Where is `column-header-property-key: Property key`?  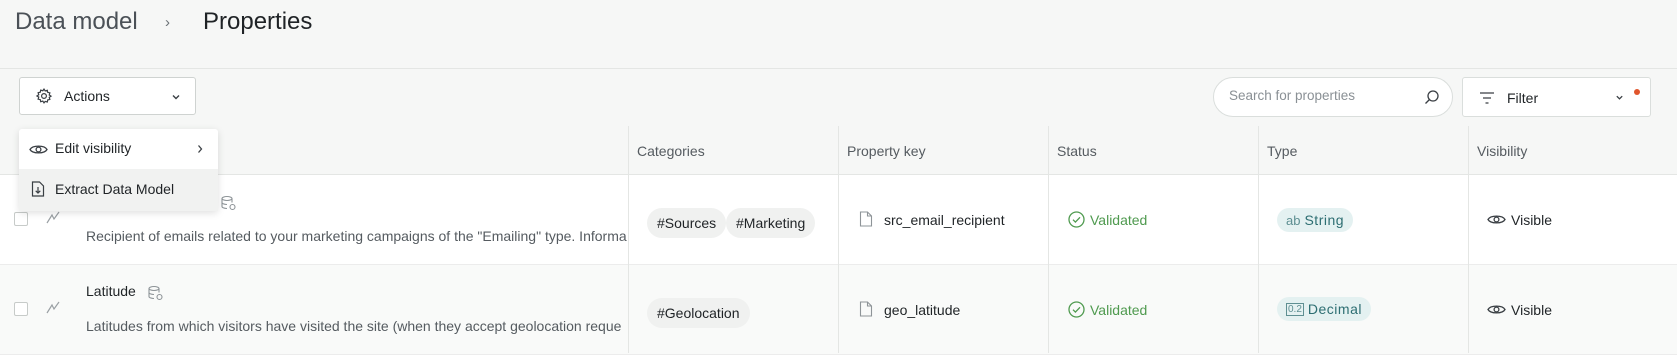 column-header-property-key: Property key is located at coordinates (886, 151).